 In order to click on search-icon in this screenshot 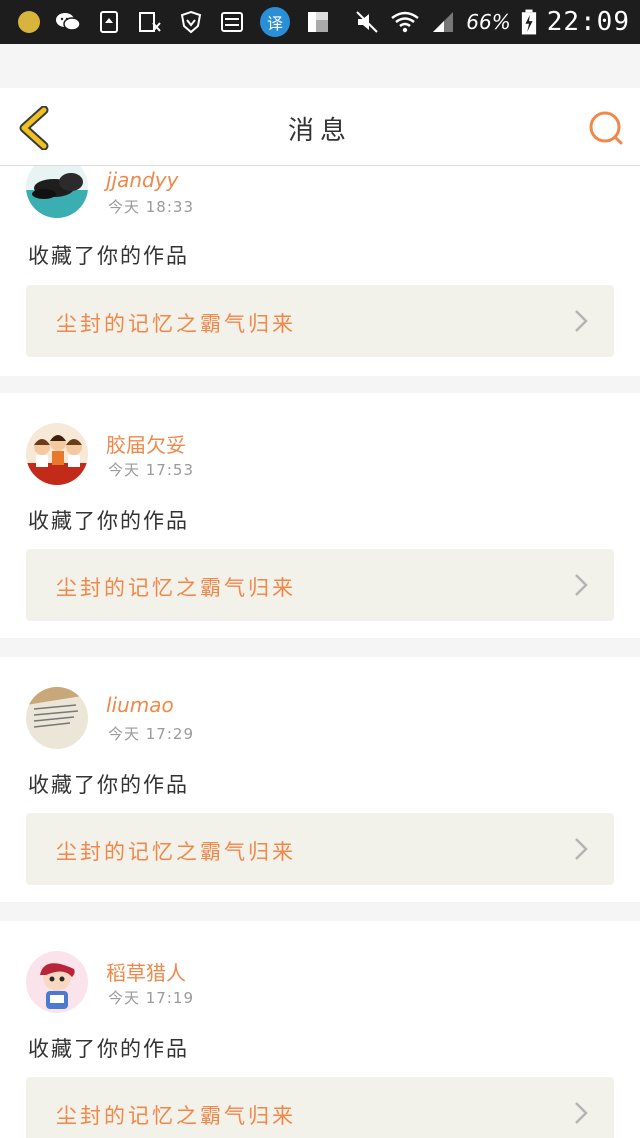, I will do `click(606, 128)`.